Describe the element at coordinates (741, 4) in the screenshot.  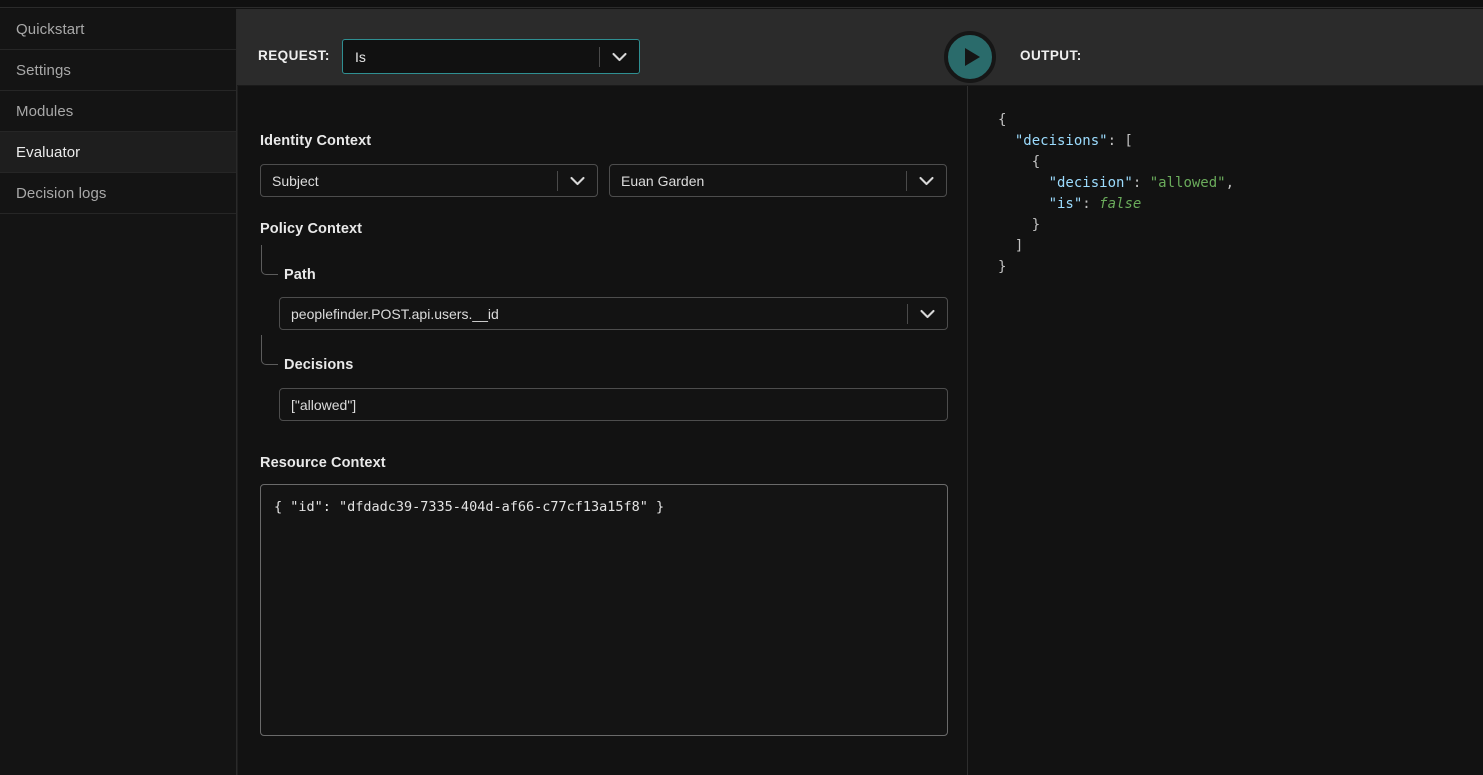
I see `window-top-strip` at that location.